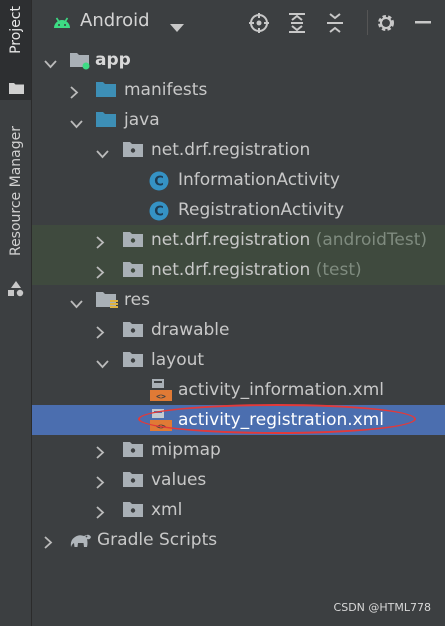 This screenshot has width=445, height=626. Describe the element at coordinates (281, 420) in the screenshot. I see `tree-node-label: activity_registration.xml` at that location.